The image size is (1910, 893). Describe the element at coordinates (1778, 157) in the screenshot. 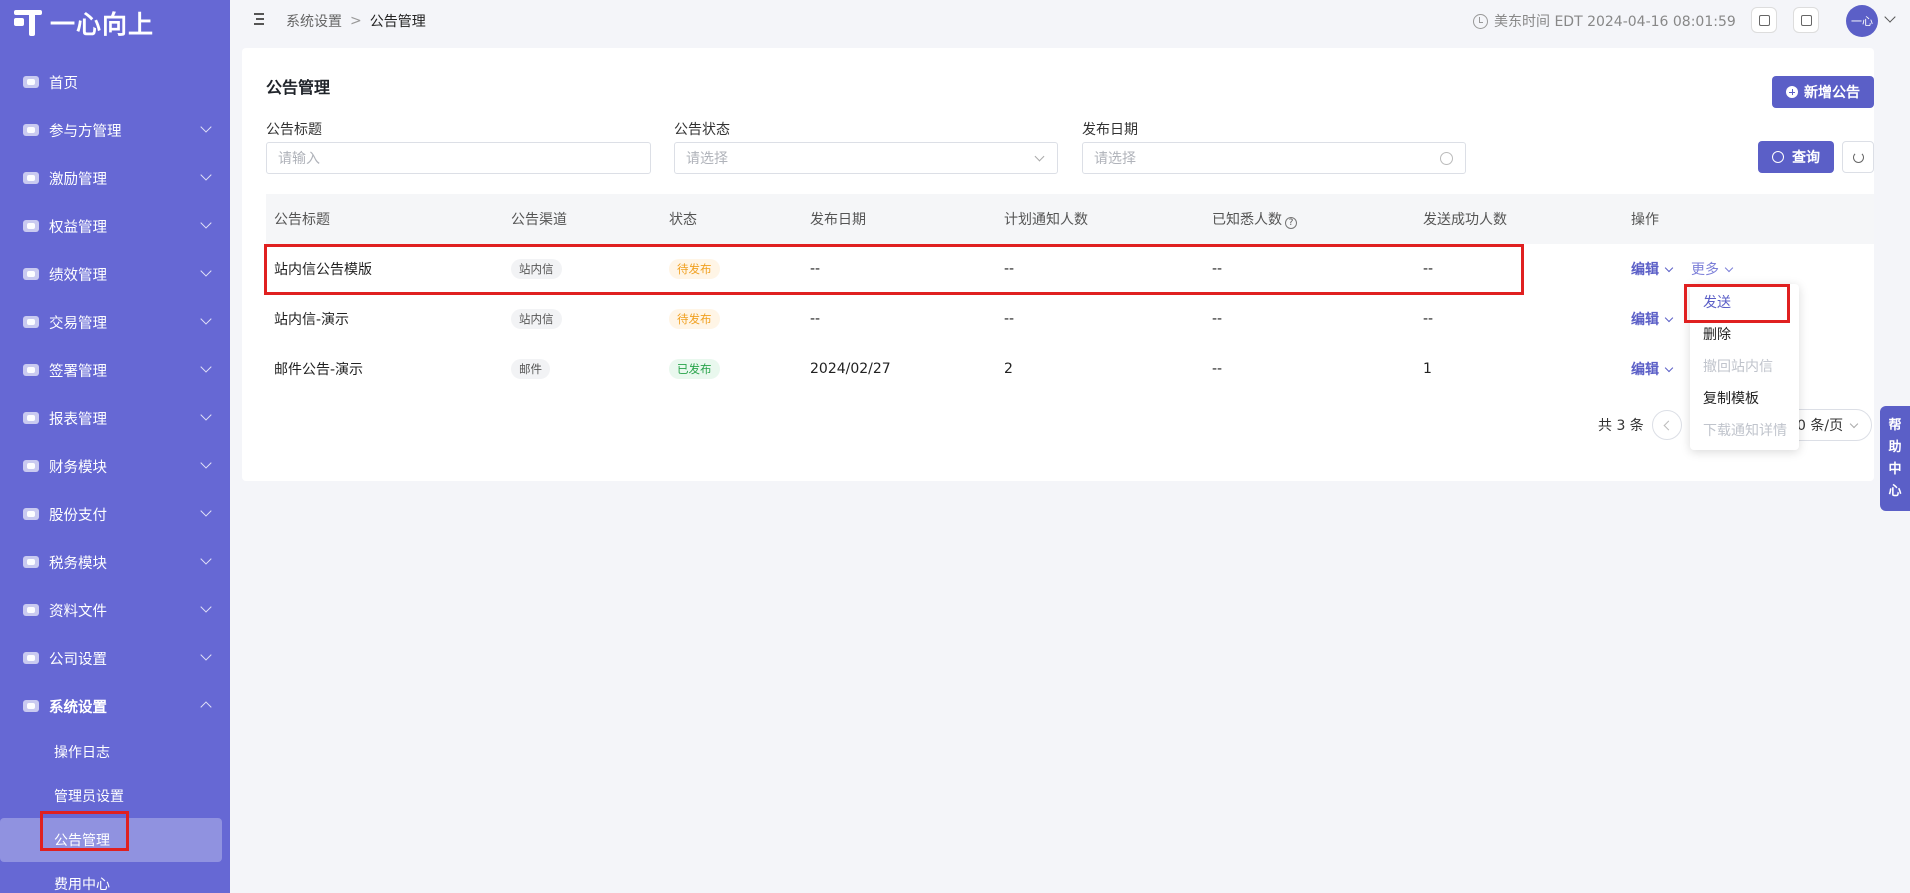

I see `search-icon` at that location.